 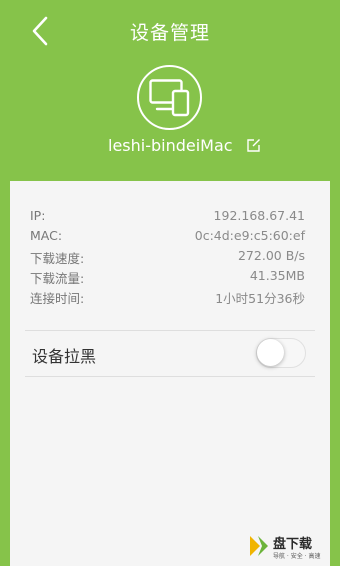 What do you see at coordinates (57, 258) in the screenshot?
I see `info-label: 下载速度:` at bounding box center [57, 258].